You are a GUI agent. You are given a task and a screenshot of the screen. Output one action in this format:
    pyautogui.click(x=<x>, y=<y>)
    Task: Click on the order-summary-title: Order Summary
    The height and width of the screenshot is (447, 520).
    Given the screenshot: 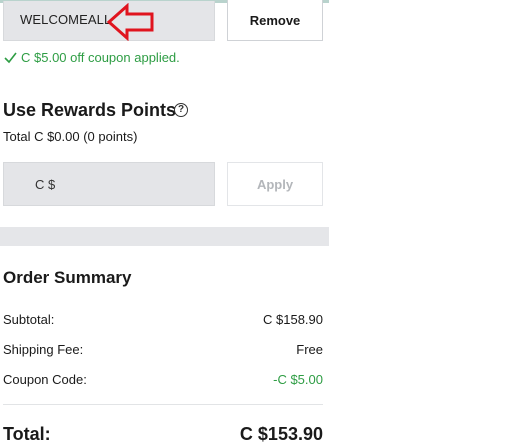 What is the action you would take?
    pyautogui.click(x=67, y=277)
    